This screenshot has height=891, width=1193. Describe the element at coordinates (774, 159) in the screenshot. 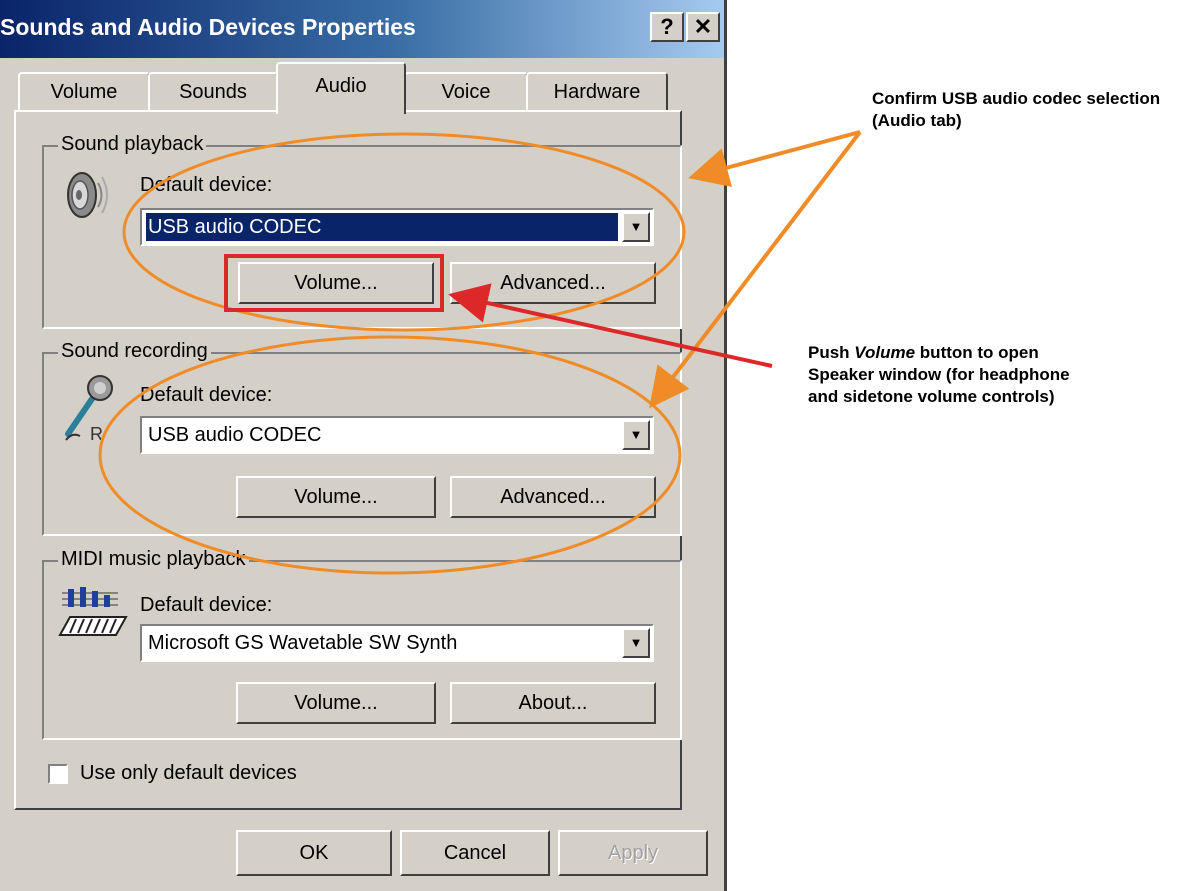

I see `codec-arrow-top` at that location.